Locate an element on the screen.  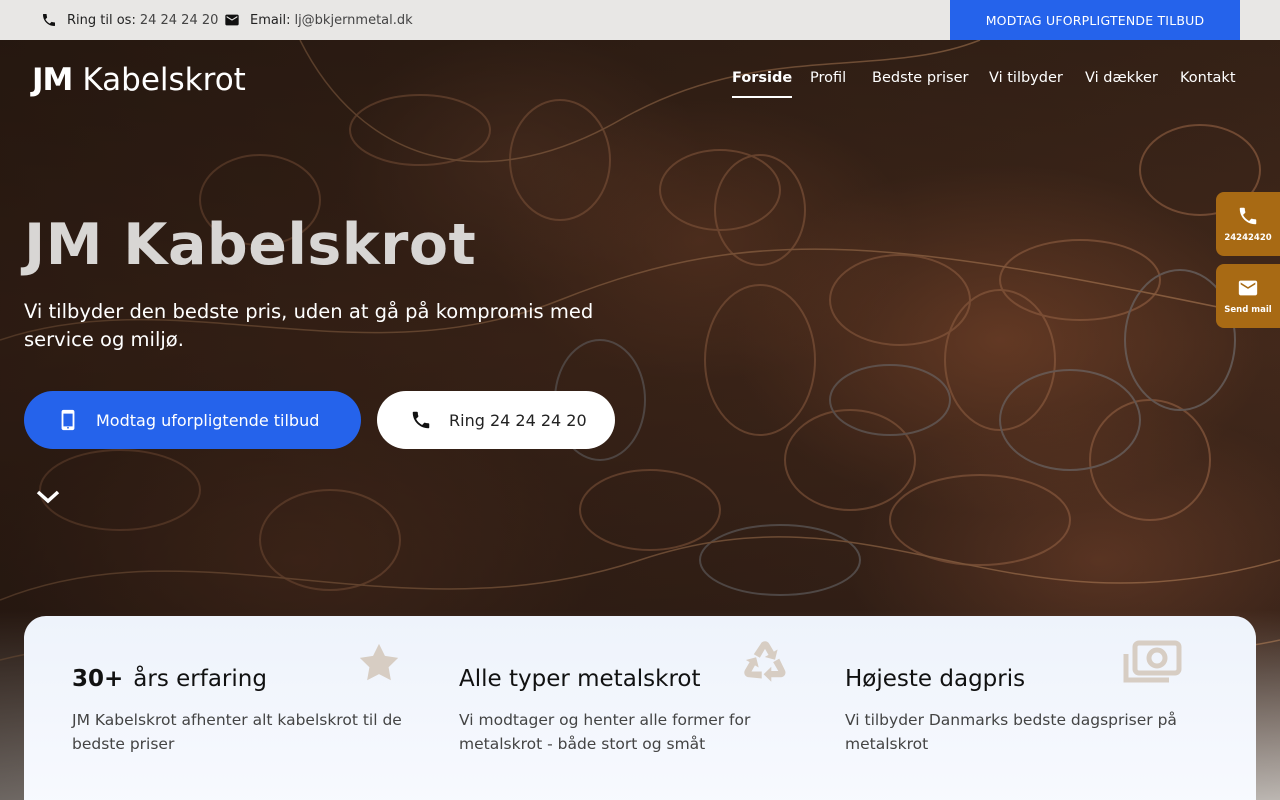
phone-label: Ring til os: is located at coordinates (101, 20).